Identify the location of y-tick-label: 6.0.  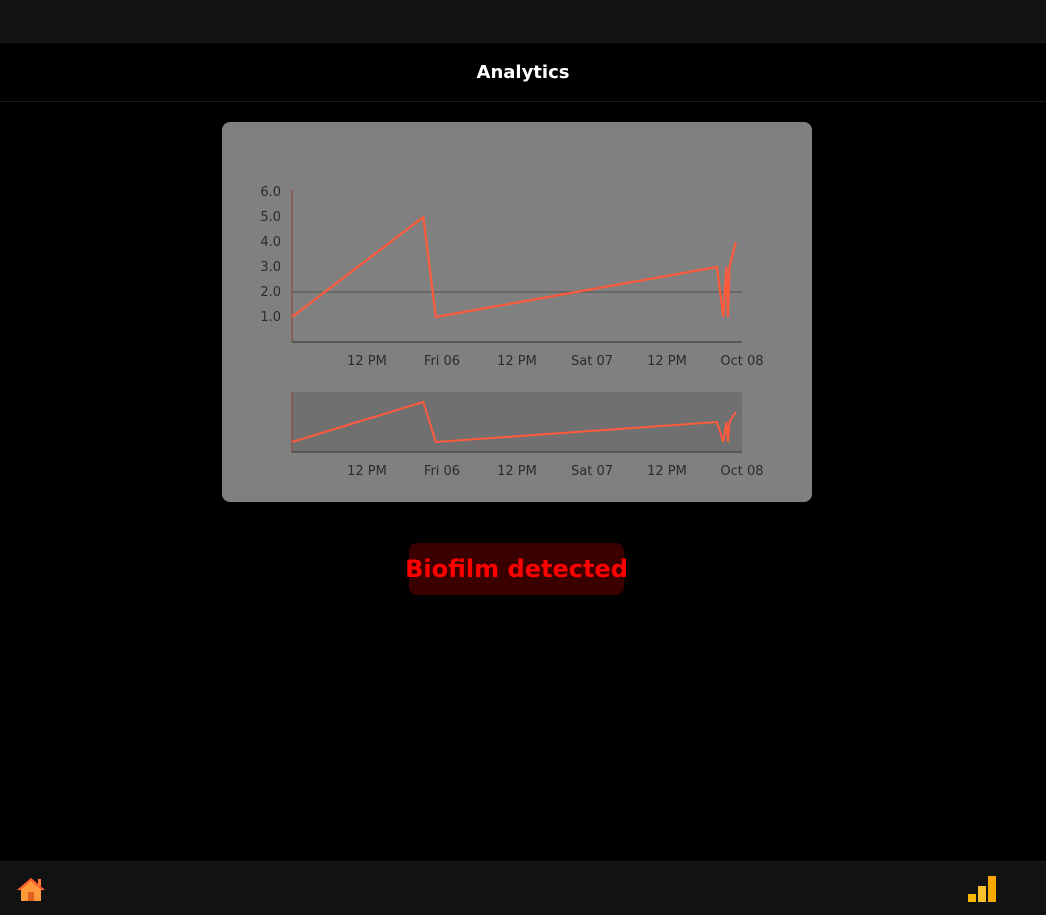
(270, 192).